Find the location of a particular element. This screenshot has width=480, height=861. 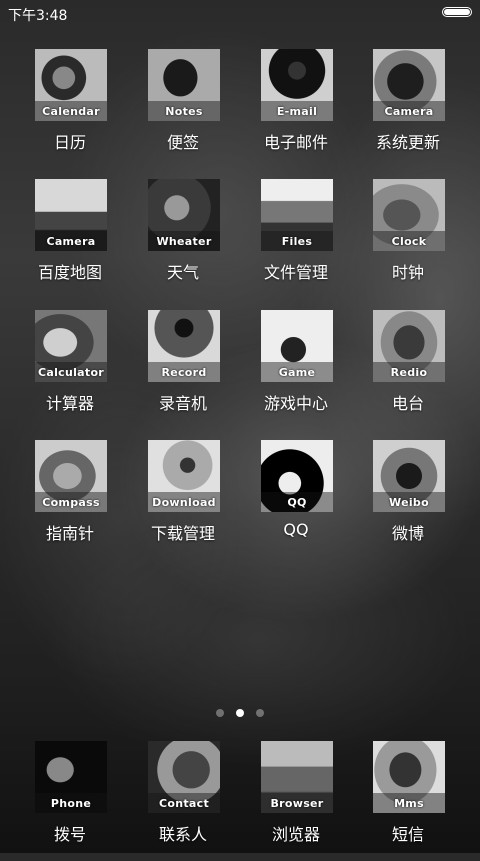

page-indicator is located at coordinates (240, 709).